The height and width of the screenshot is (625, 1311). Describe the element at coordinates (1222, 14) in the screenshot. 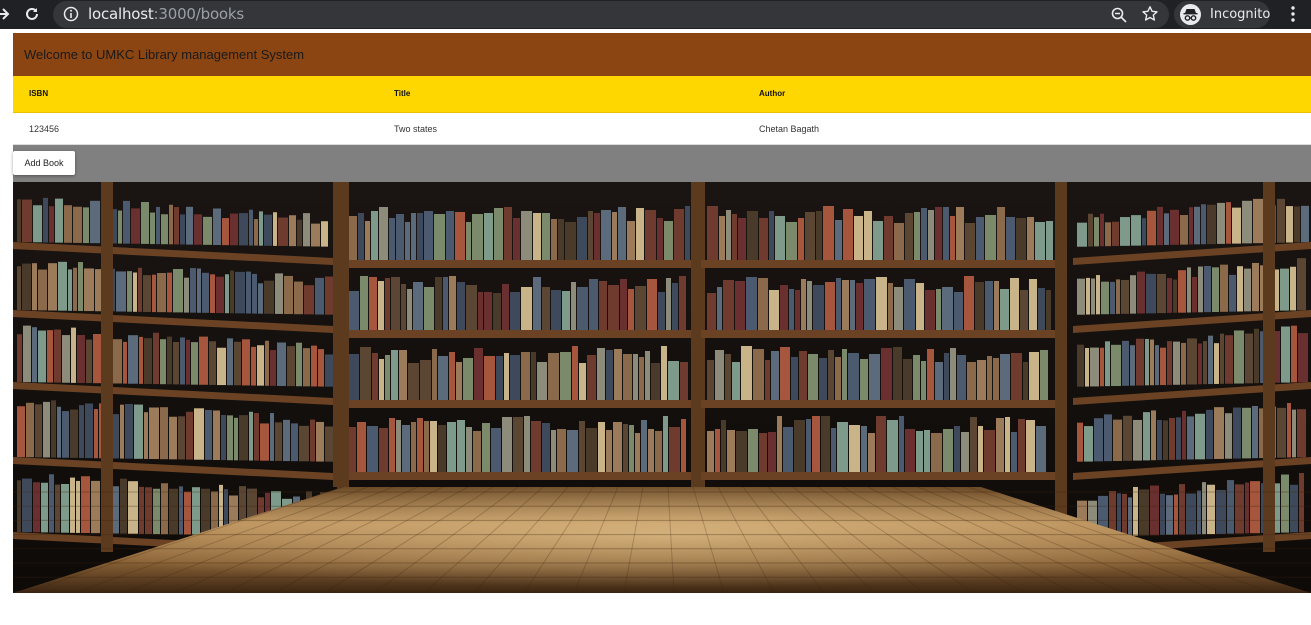

I see `incognito-profile-button: Incognito` at that location.